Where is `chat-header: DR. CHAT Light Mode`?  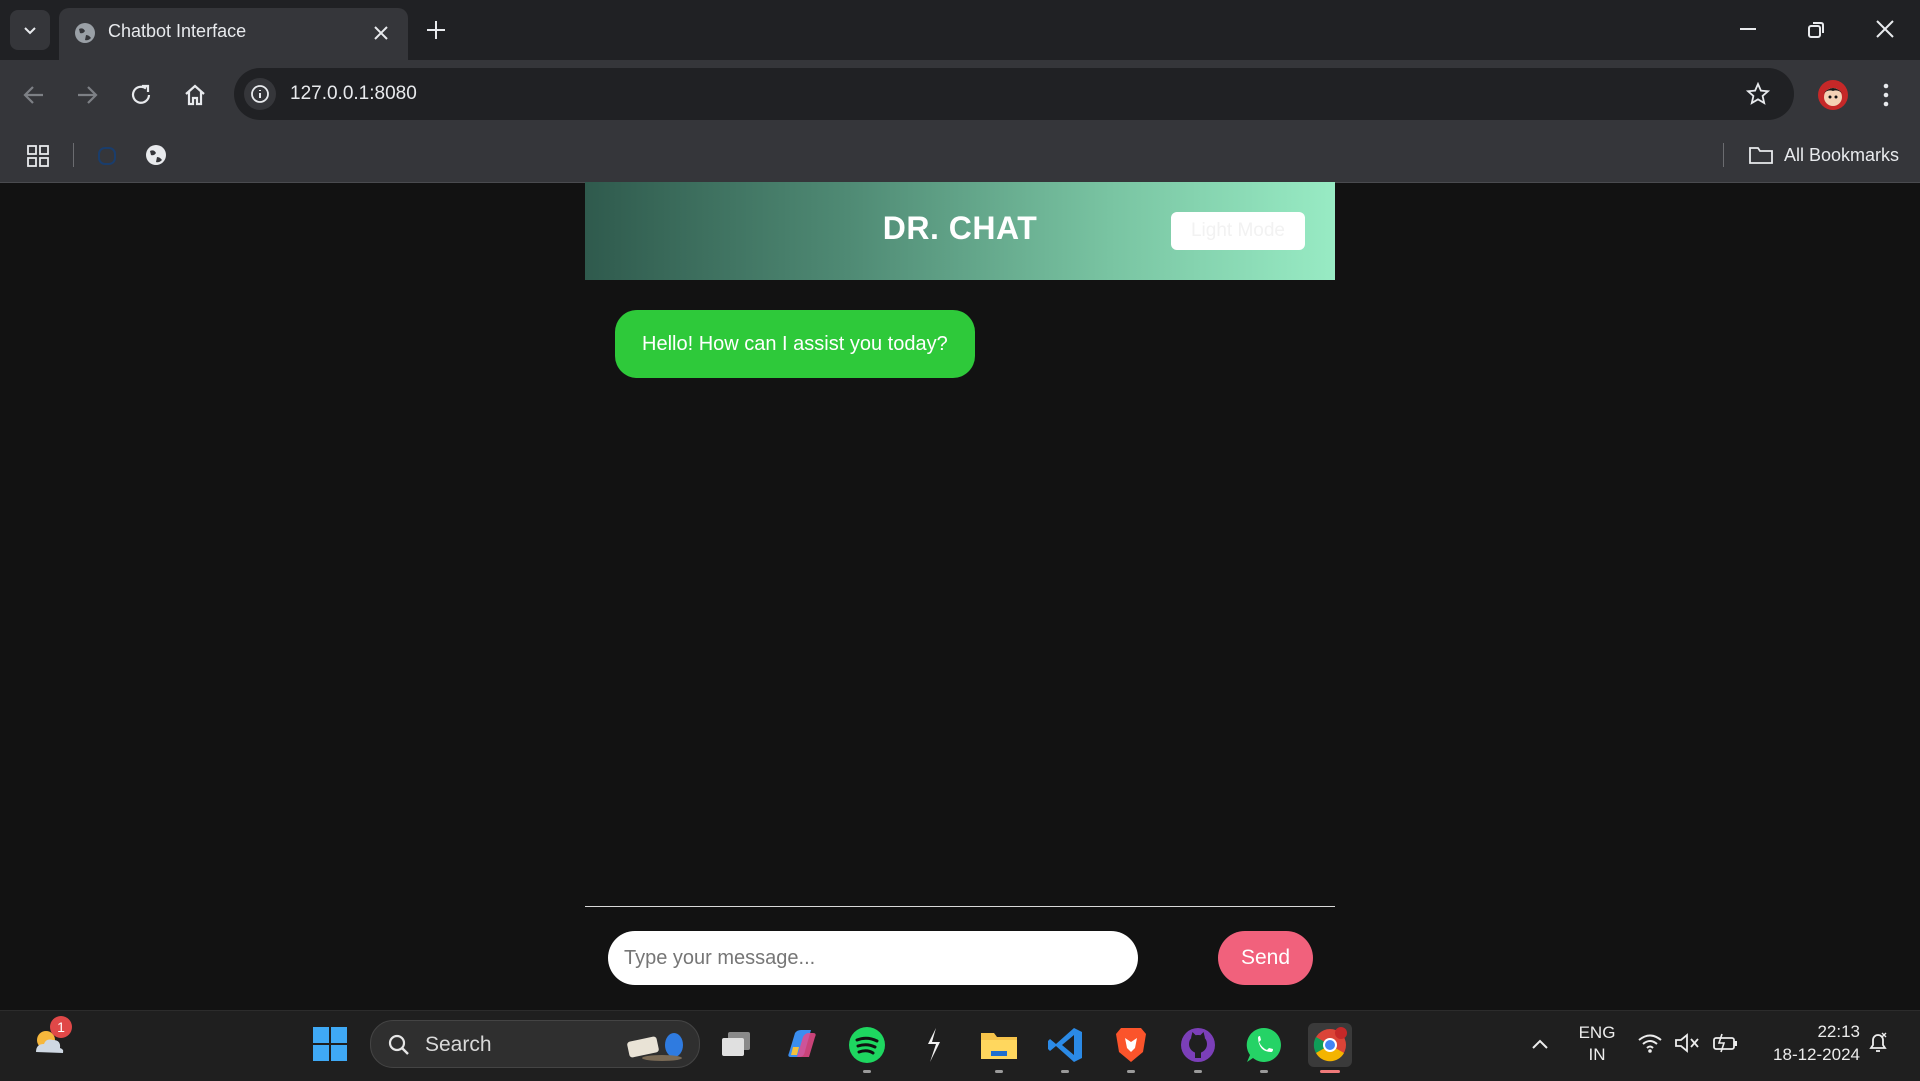
chat-header: DR. CHAT Light Mode is located at coordinates (960, 231).